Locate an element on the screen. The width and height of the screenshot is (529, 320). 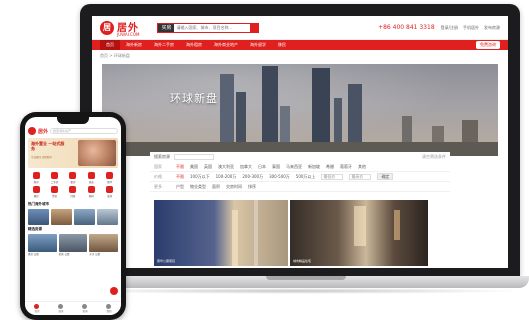
mobile-category-grid: 新房 二手房 租房 商业 留学 移民 资讯 问答 顾问 更多 is located at coordinates (73, 185).